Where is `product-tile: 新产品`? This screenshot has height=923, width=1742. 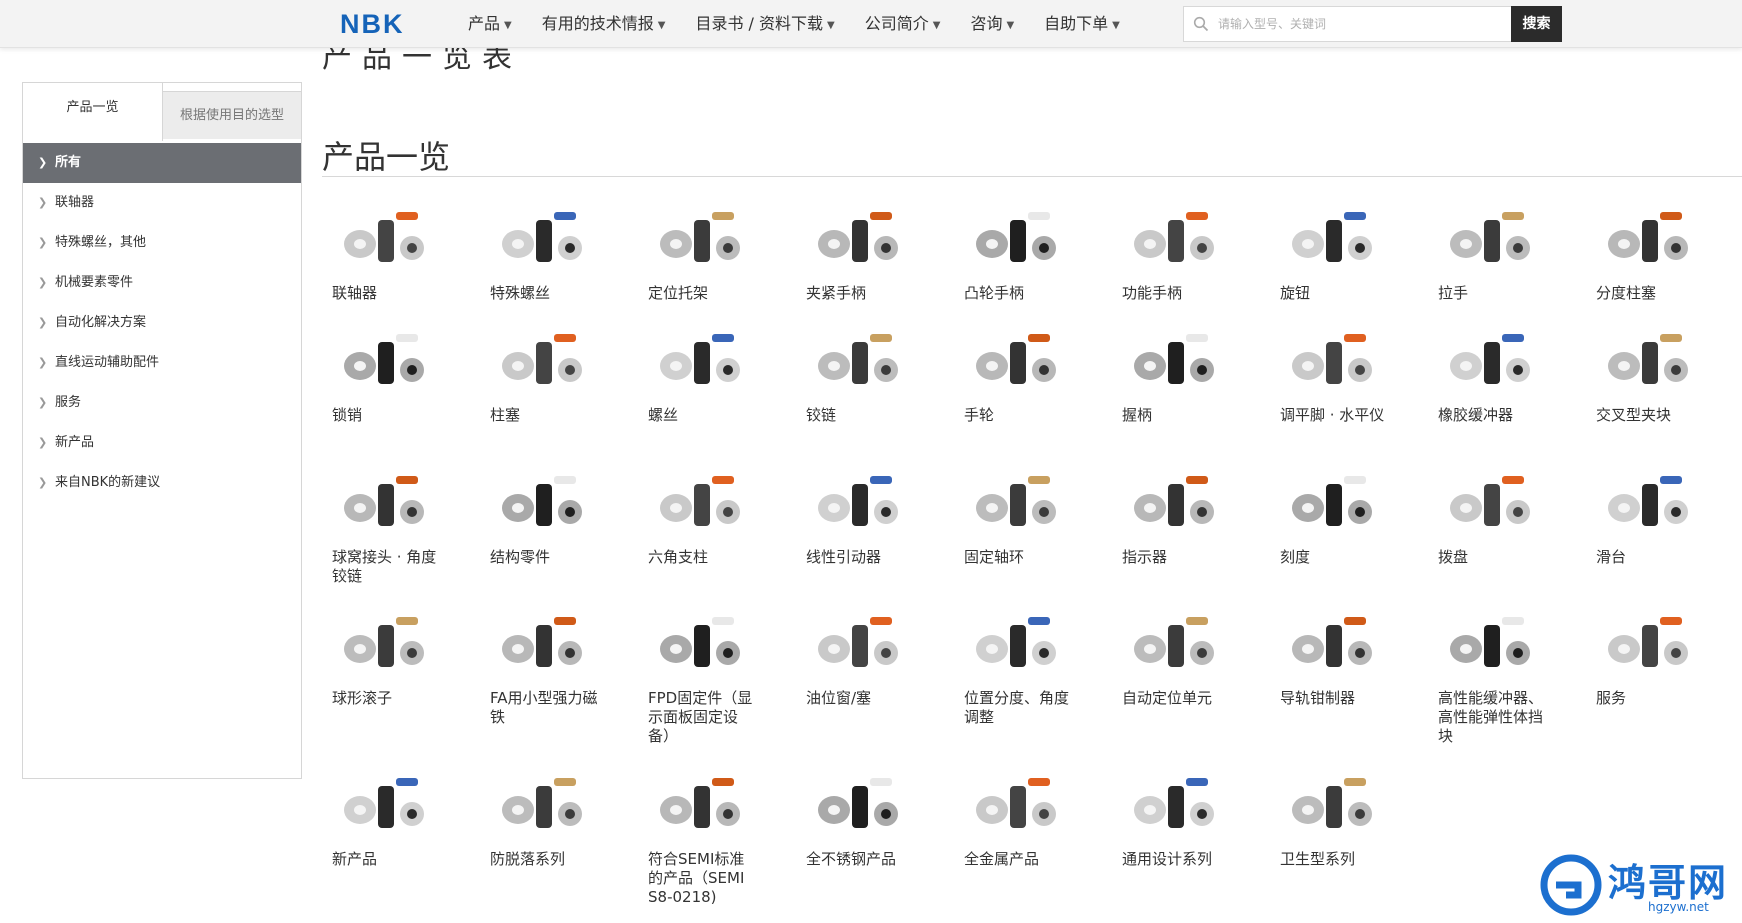
product-tile: 新产品 is located at coordinates (397, 816).